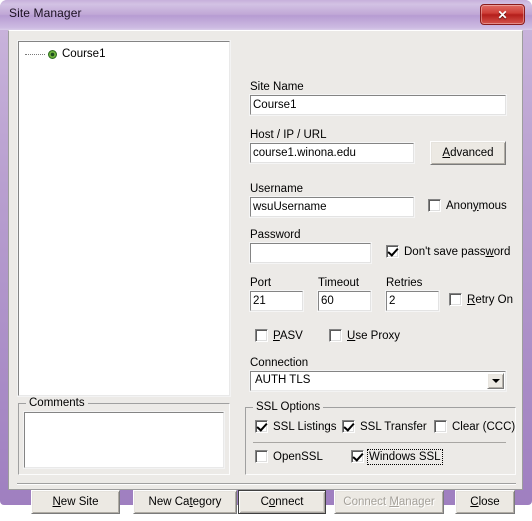 Image resolution: width=532 pixels, height=521 pixels. Describe the element at coordinates (455, 299) in the screenshot. I see `retry-on-checkbox-box` at that location.